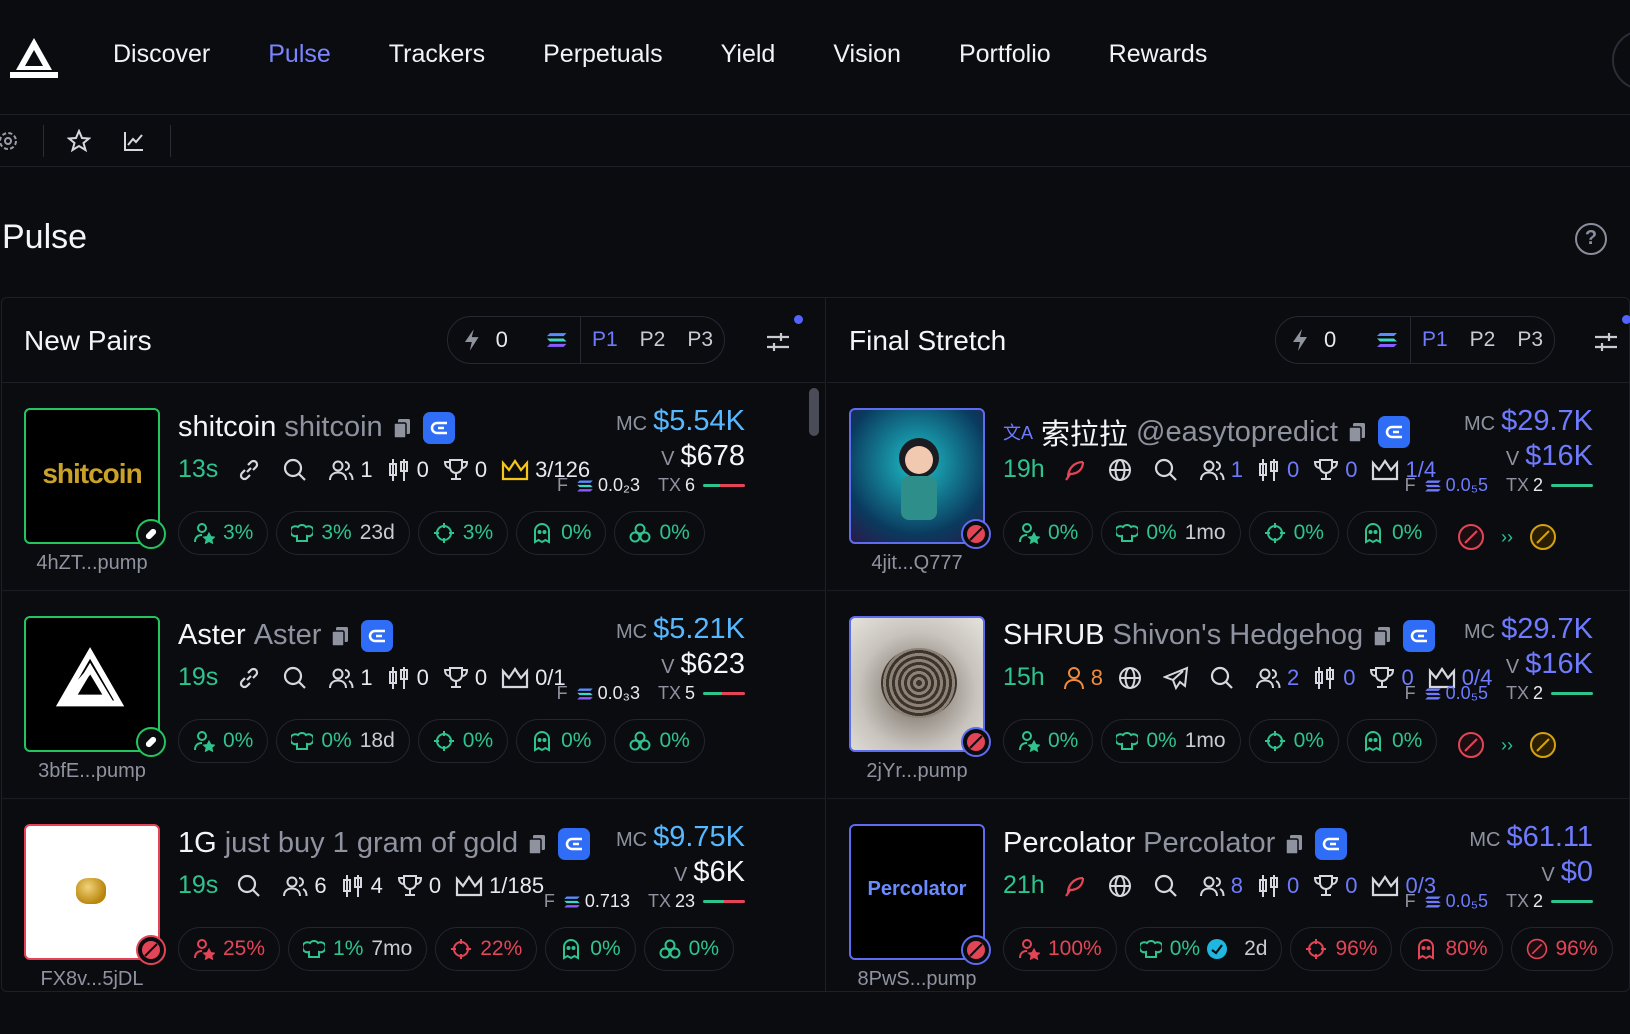 The image size is (1630, 1034). I want to click on token-ticker: just buy 1 gram of gold, so click(371, 843).